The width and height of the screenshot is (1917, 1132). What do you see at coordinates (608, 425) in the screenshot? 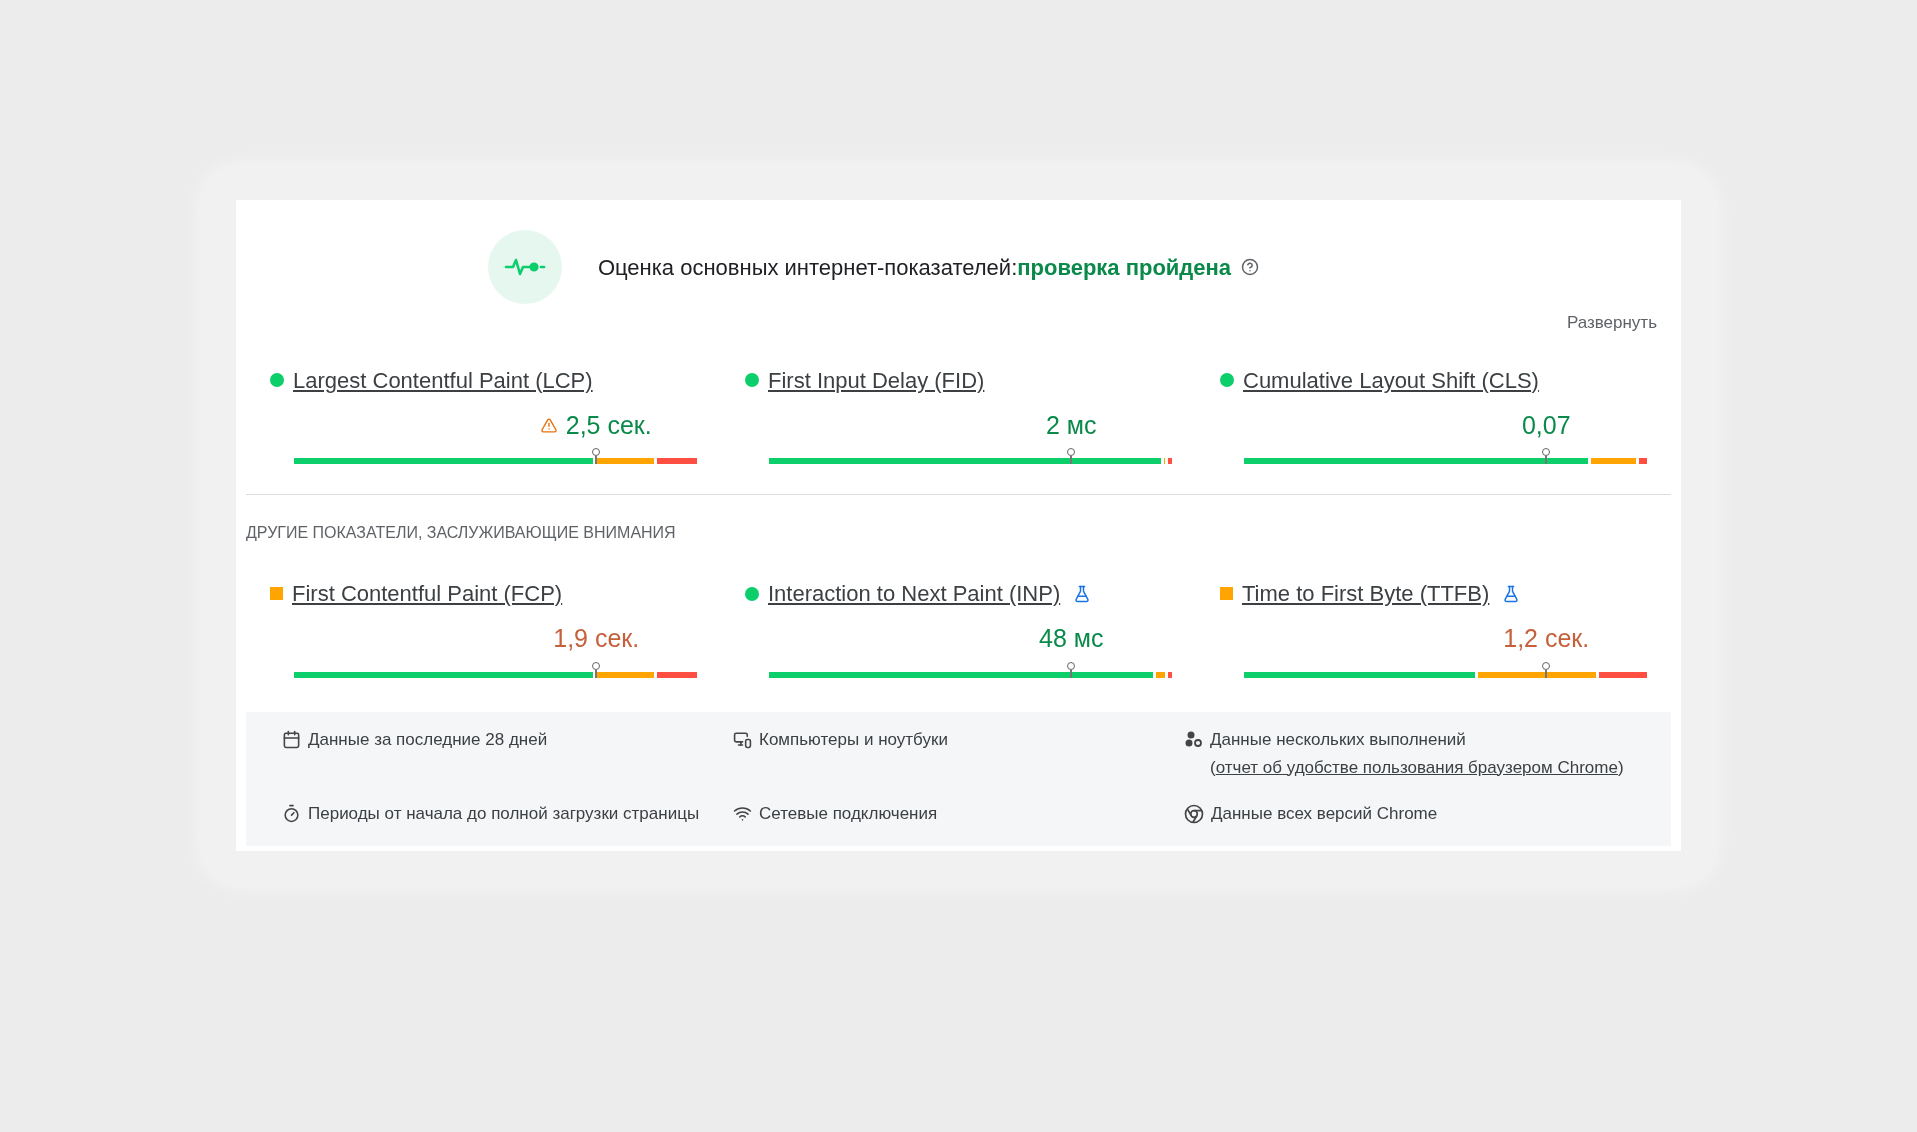
I see `metric-value: 2,5 сек.` at bounding box center [608, 425].